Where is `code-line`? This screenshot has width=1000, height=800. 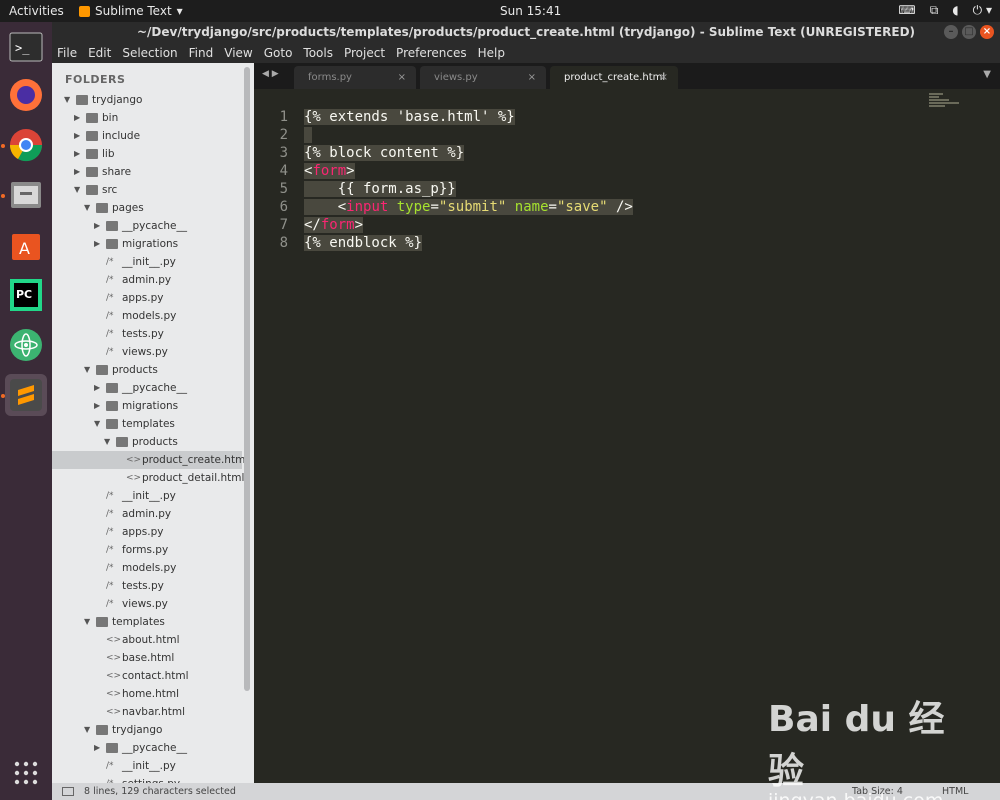
code-line is located at coordinates (308, 135).